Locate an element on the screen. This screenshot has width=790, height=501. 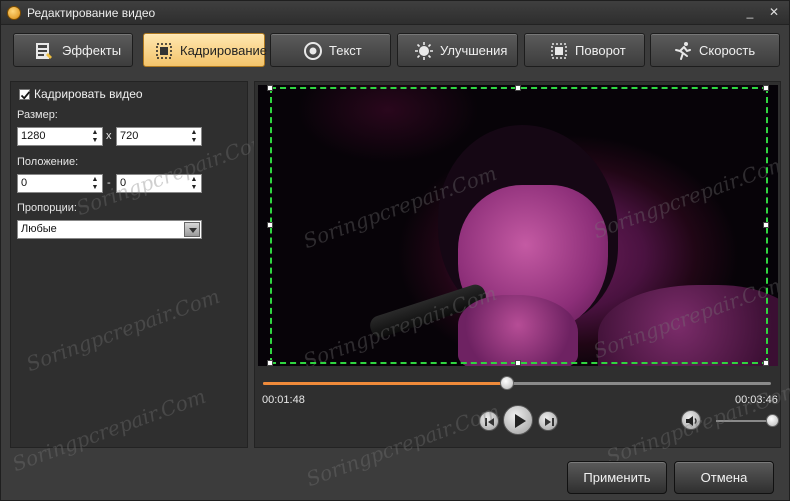
tab-crop: Кадрирование is located at coordinates (205, 50).